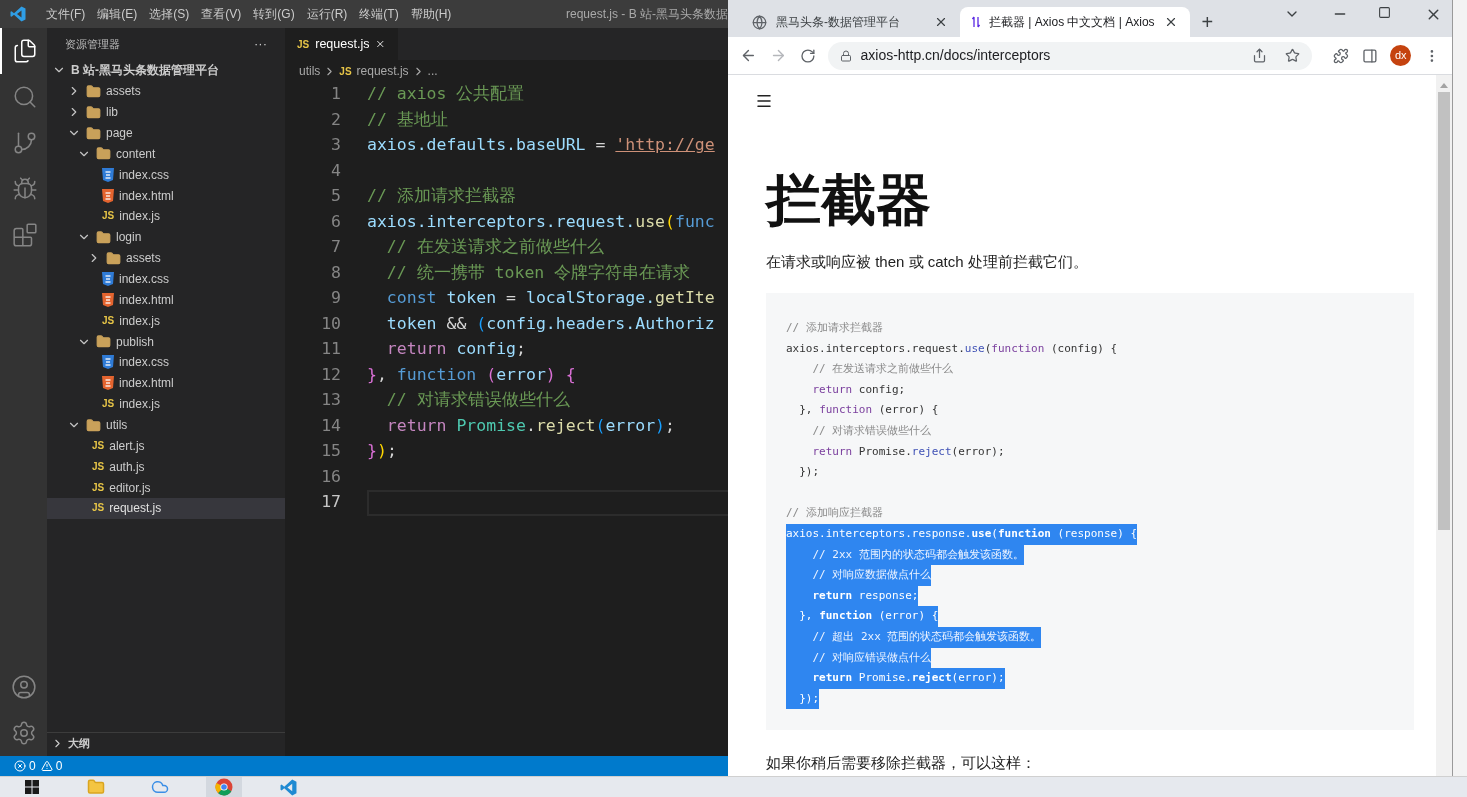 Image resolution: width=1467 pixels, height=797 pixels. Describe the element at coordinates (169, 14) in the screenshot. I see `menu-item: 选择(S)` at that location.